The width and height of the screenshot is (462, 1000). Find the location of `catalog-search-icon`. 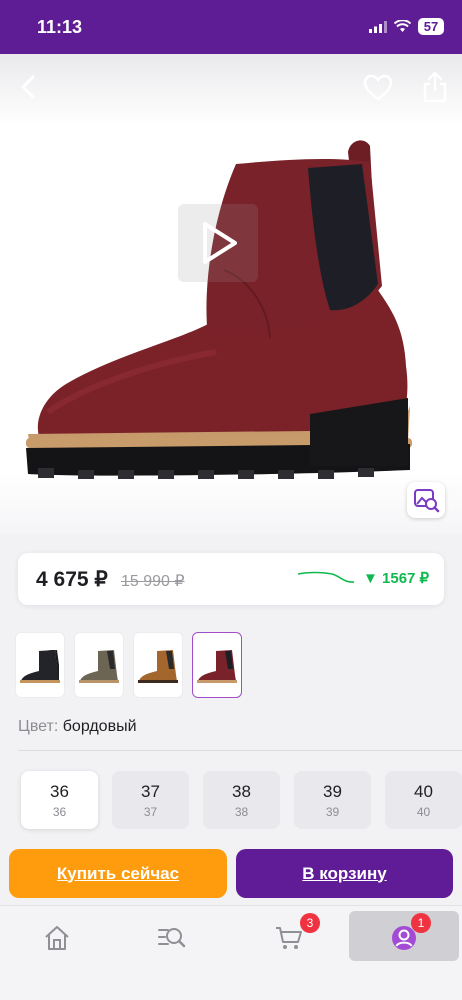

catalog-search-icon is located at coordinates (172, 938).